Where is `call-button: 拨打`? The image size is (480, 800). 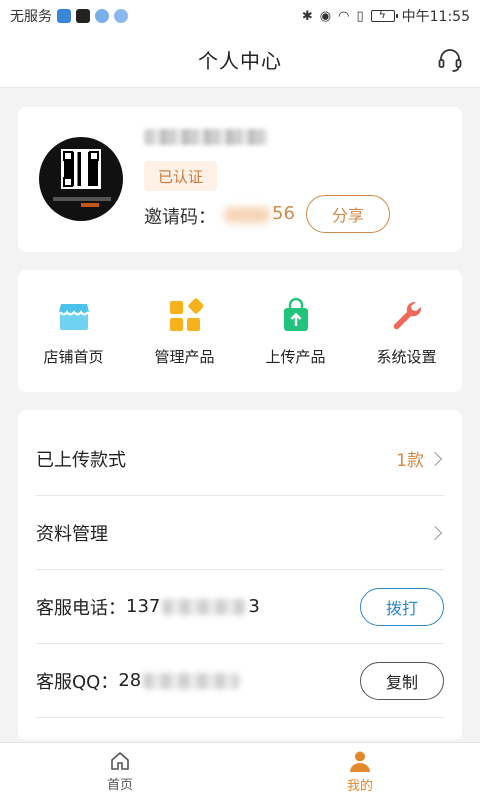 call-button: 拨打 is located at coordinates (402, 606).